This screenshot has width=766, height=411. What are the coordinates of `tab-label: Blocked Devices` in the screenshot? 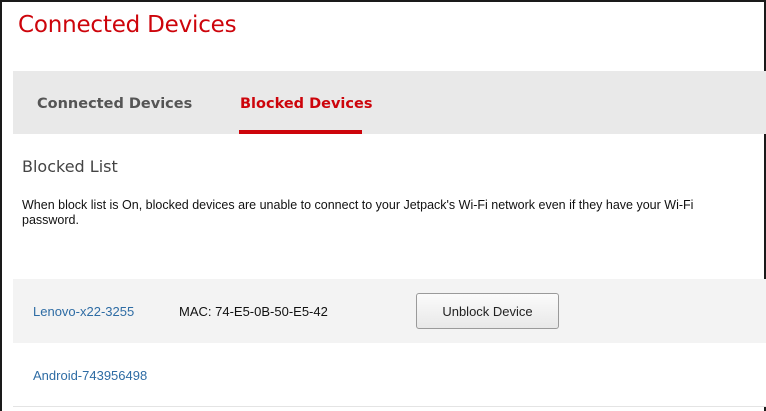 It's located at (306, 104).